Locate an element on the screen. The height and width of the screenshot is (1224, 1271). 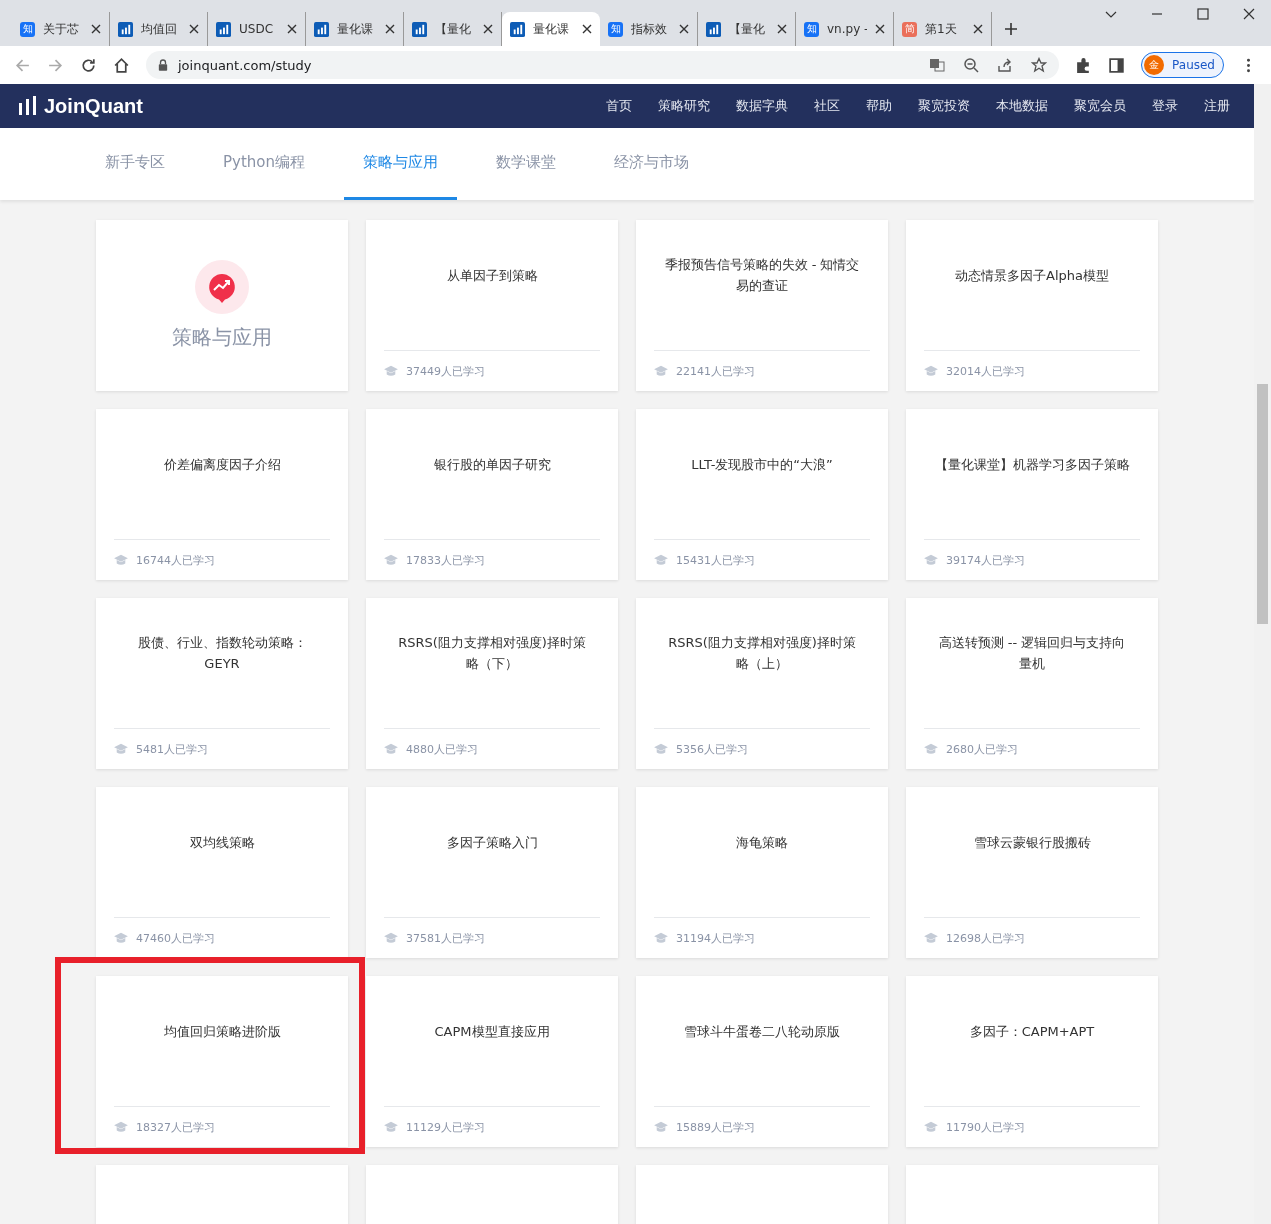
learner-count: 16744人已学习 is located at coordinates (175, 560).